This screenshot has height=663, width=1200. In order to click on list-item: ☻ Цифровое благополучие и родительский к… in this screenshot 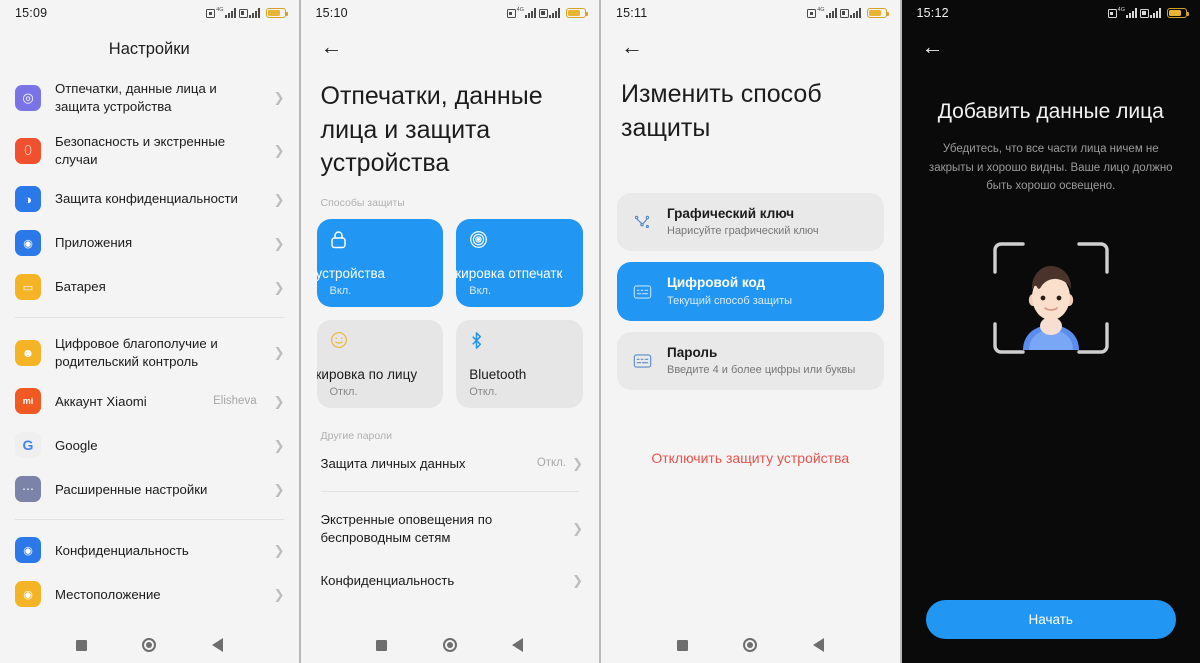, I will do `click(149, 352)`.